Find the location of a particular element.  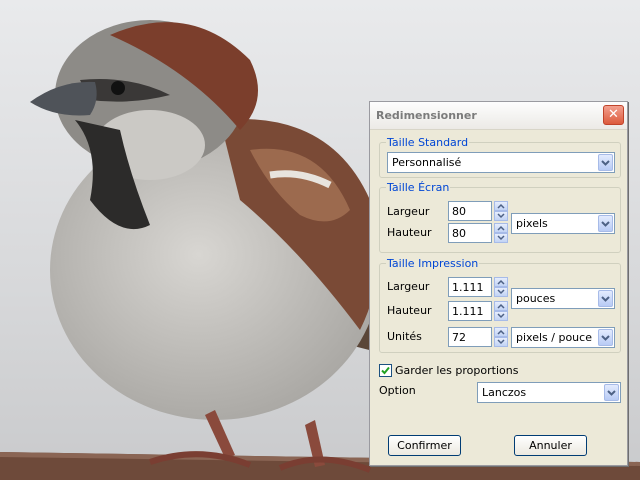

print-unit-select: pouces is located at coordinates (563, 298).